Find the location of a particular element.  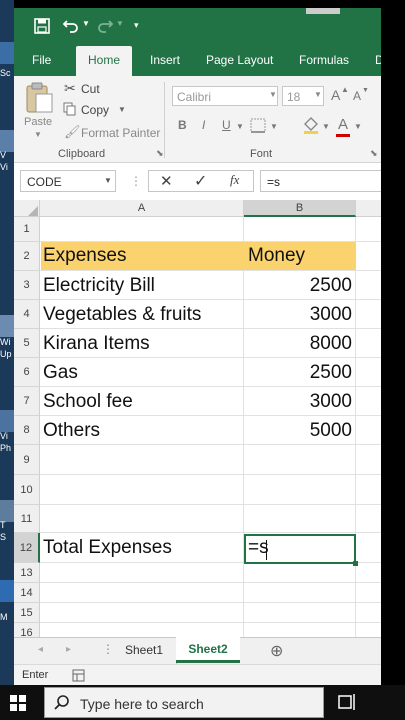

row-header: 13 is located at coordinates (27, 573).